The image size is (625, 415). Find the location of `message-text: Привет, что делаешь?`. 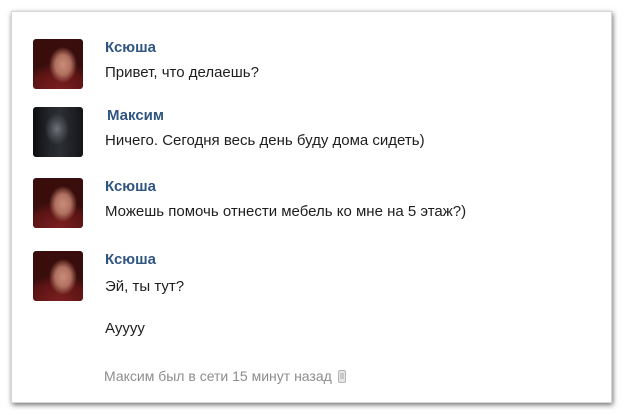

message-text: Привет, что делаешь? is located at coordinates (182, 72).